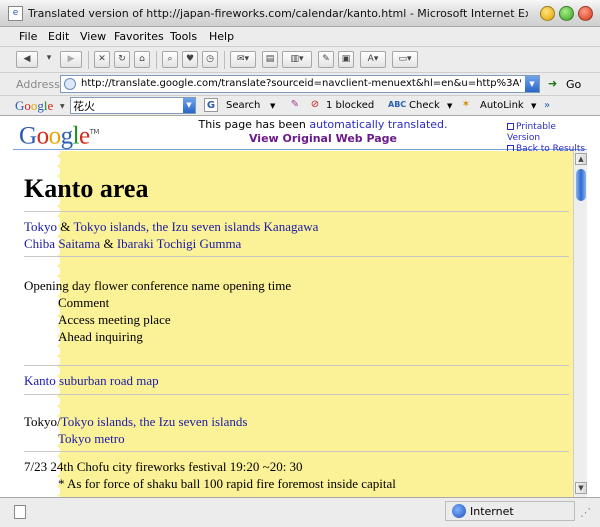 This screenshot has width=600, height=527. Describe the element at coordinates (39, 243) in the screenshot. I see `region-link: Chiba` at that location.